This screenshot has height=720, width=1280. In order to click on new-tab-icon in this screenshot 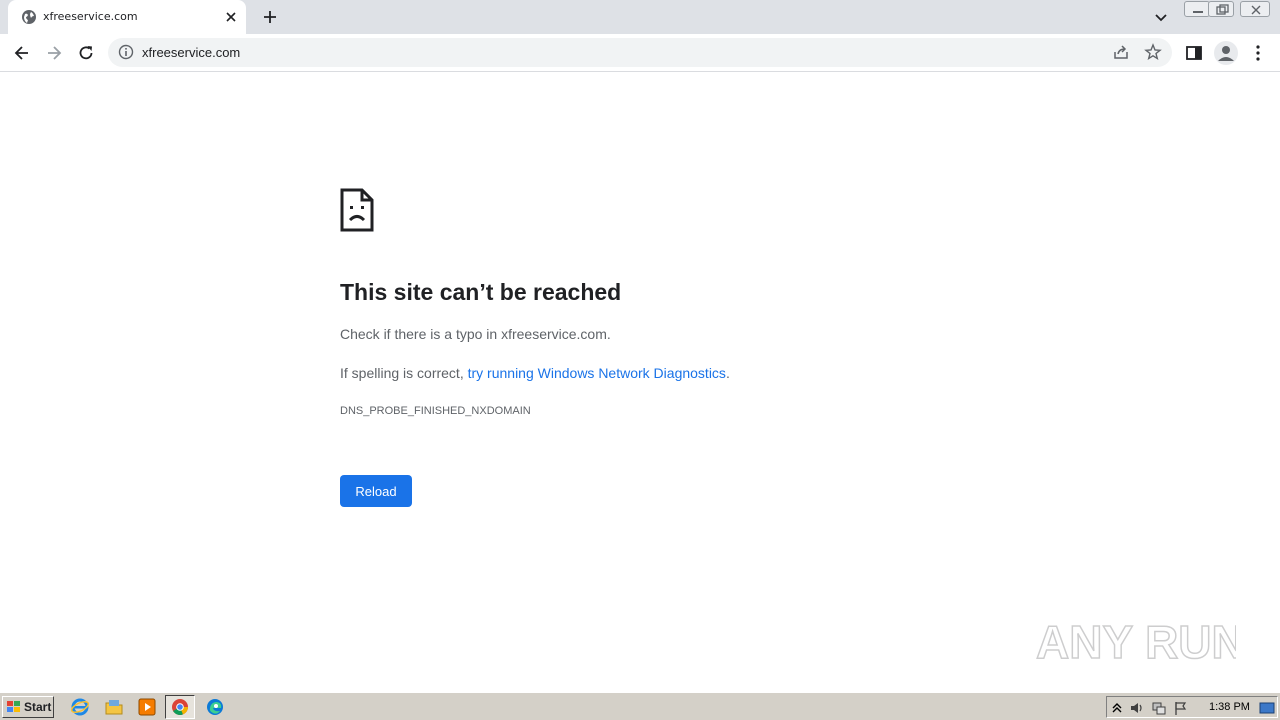, I will do `click(270, 17)`.